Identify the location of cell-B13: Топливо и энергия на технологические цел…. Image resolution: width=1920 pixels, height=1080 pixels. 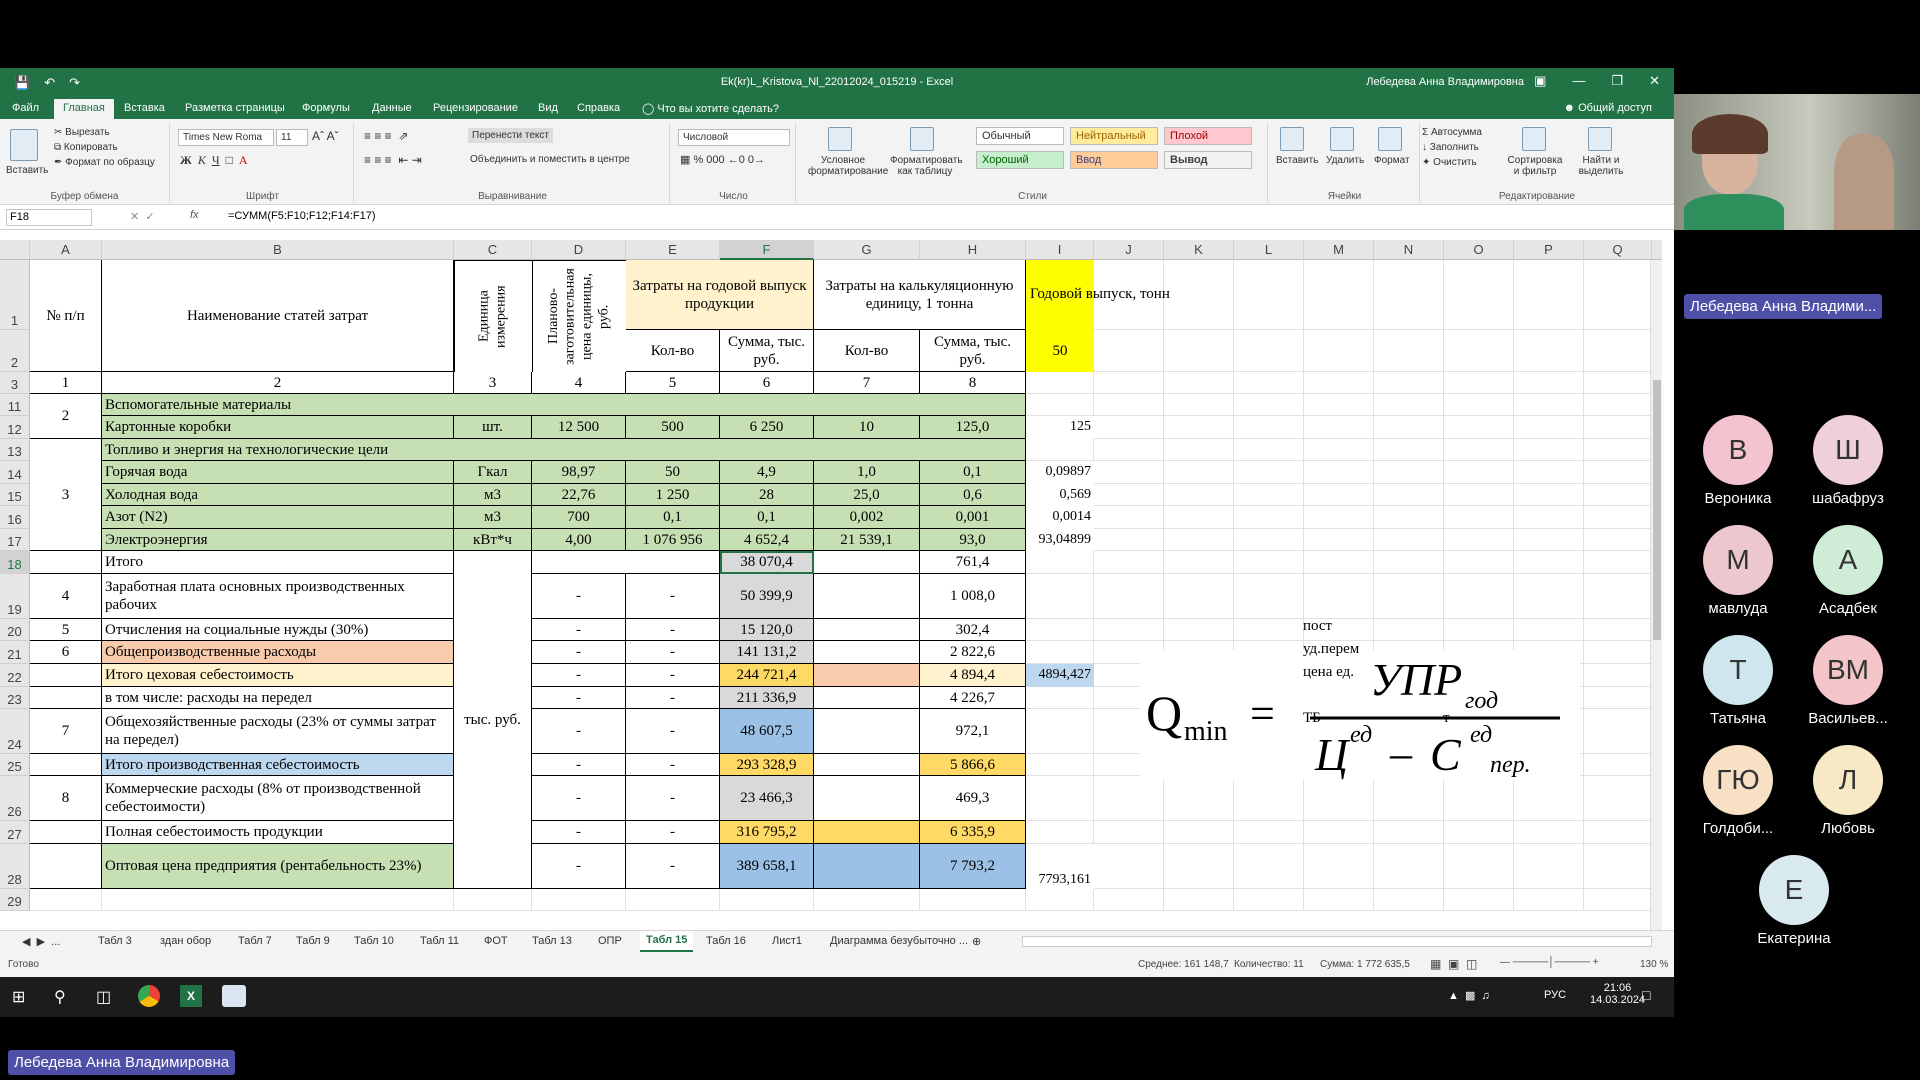
(564, 450).